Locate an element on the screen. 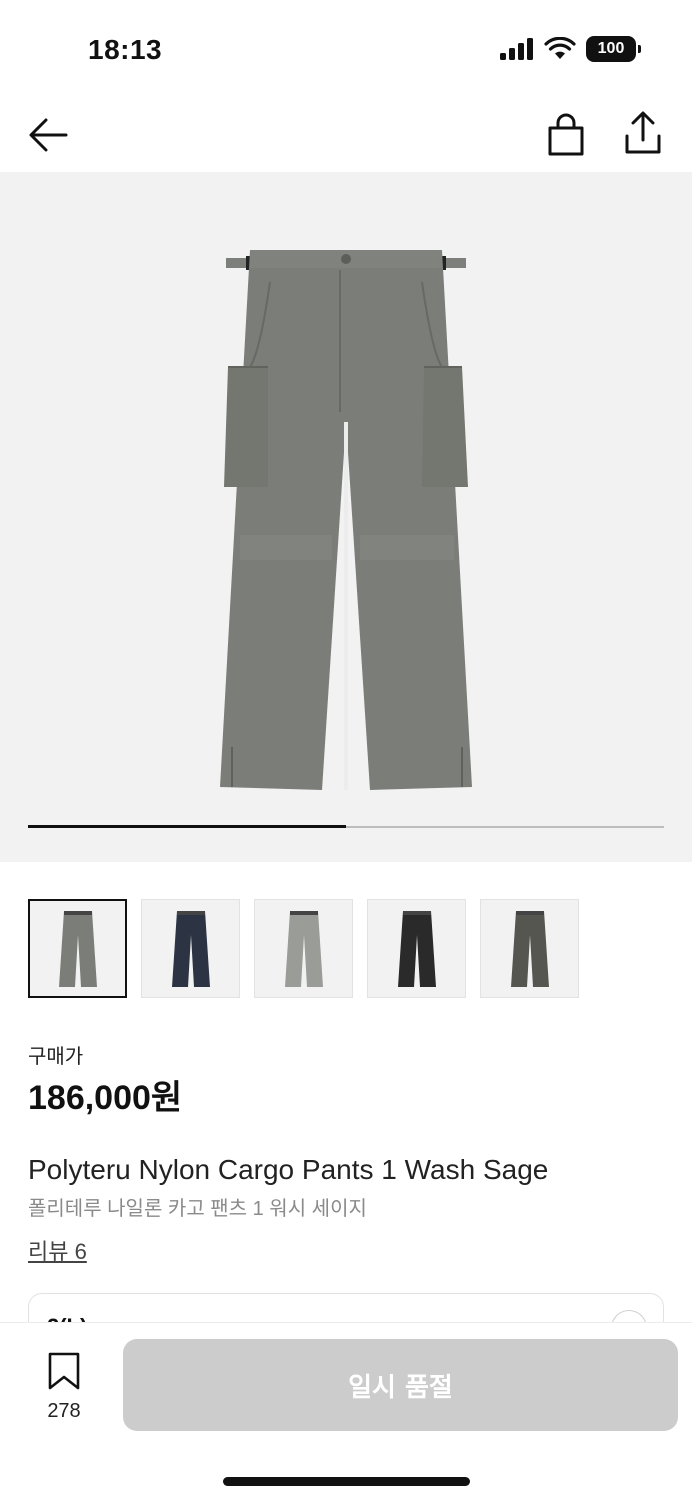  thumb-olive is located at coordinates (529, 948).